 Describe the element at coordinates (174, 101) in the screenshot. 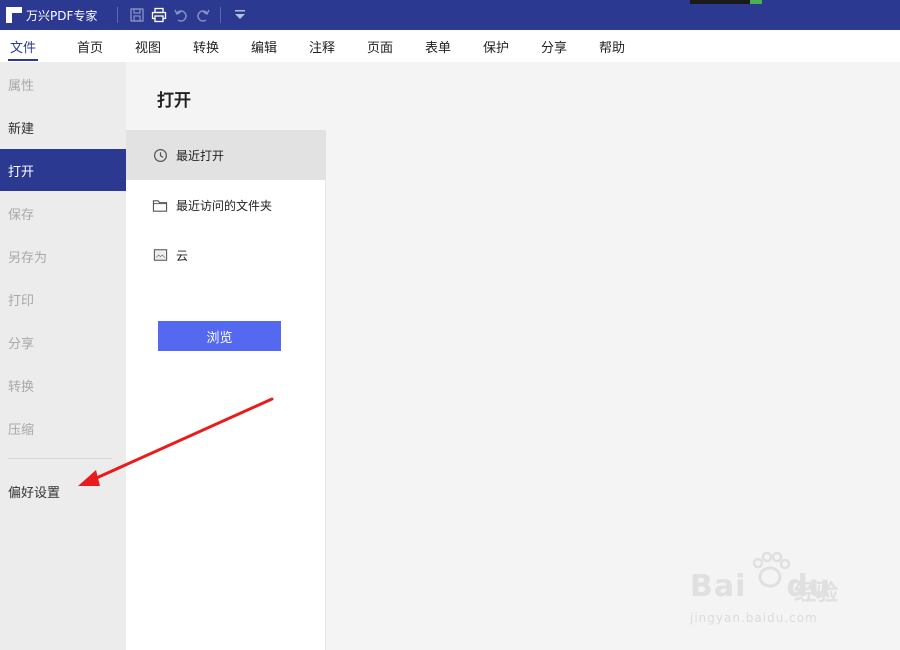

I see `page-title: 打开` at that location.